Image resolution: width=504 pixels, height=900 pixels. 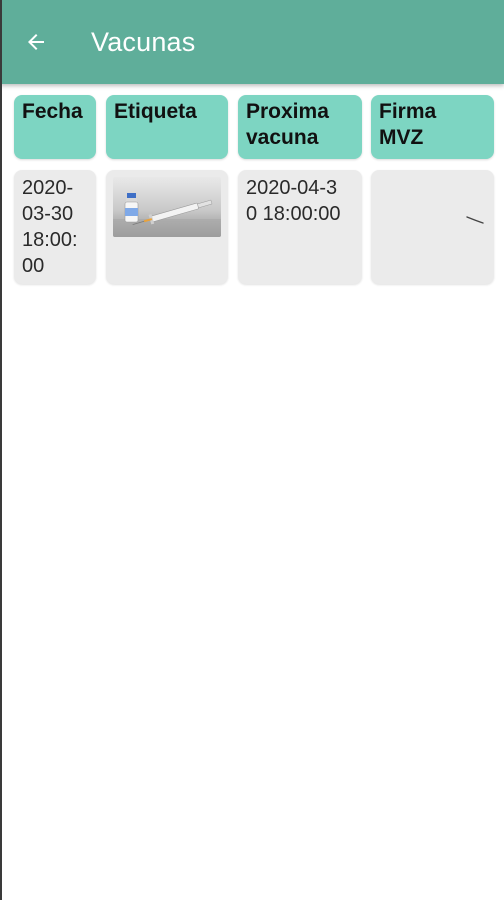 What do you see at coordinates (432, 227) in the screenshot?
I see `table-cell-firma-mvz` at bounding box center [432, 227].